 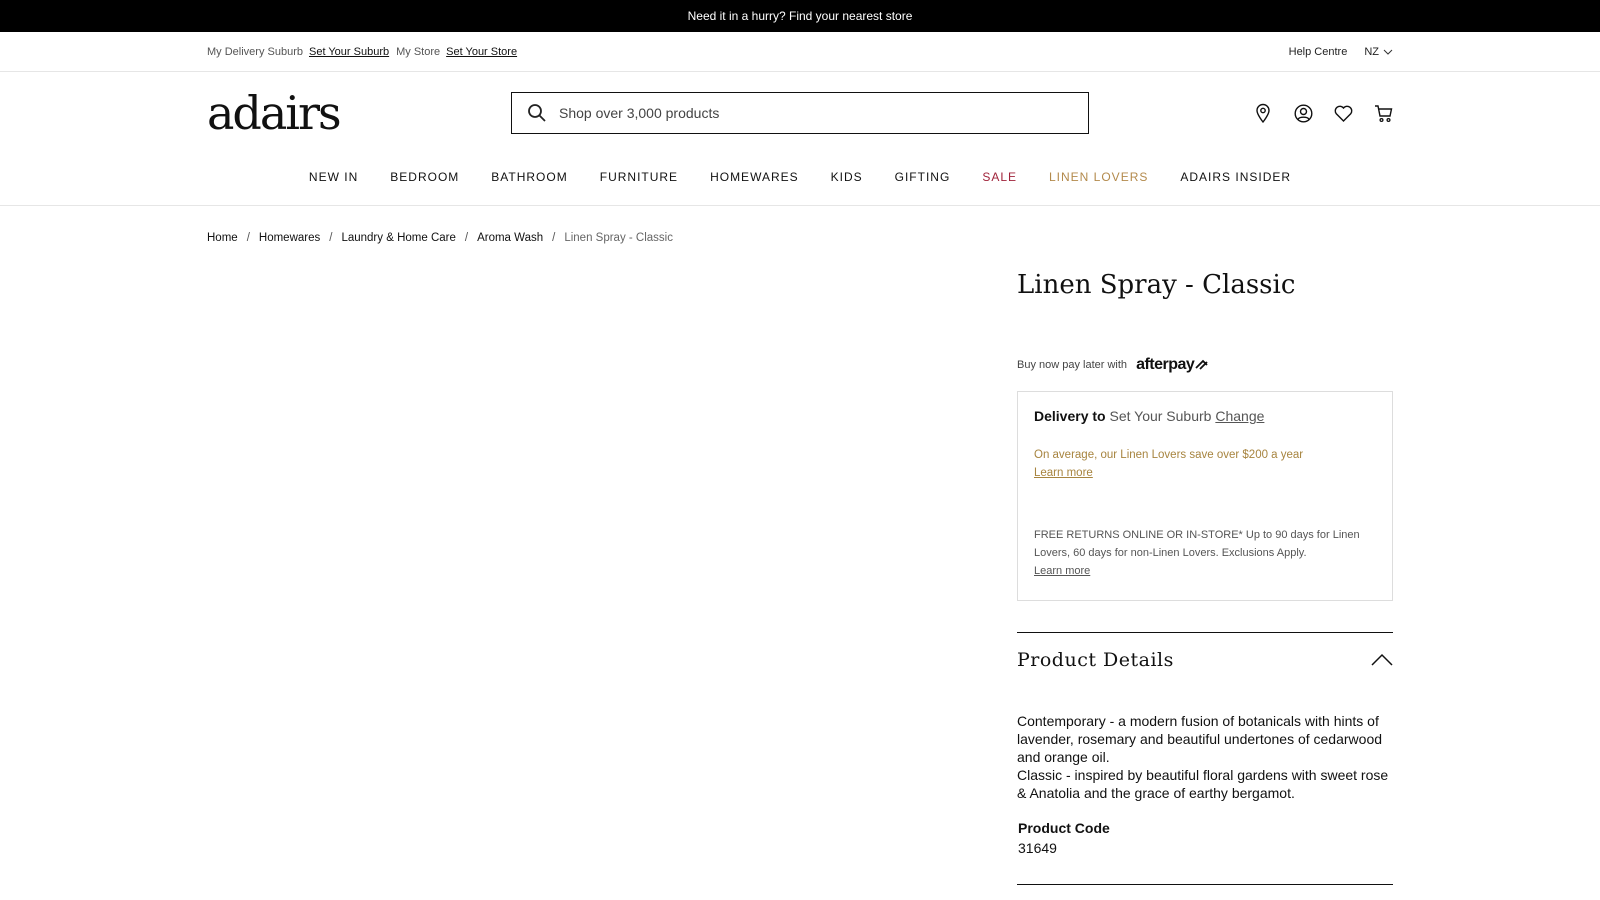 I want to click on change-suburb-link: Change, so click(x=1239, y=416).